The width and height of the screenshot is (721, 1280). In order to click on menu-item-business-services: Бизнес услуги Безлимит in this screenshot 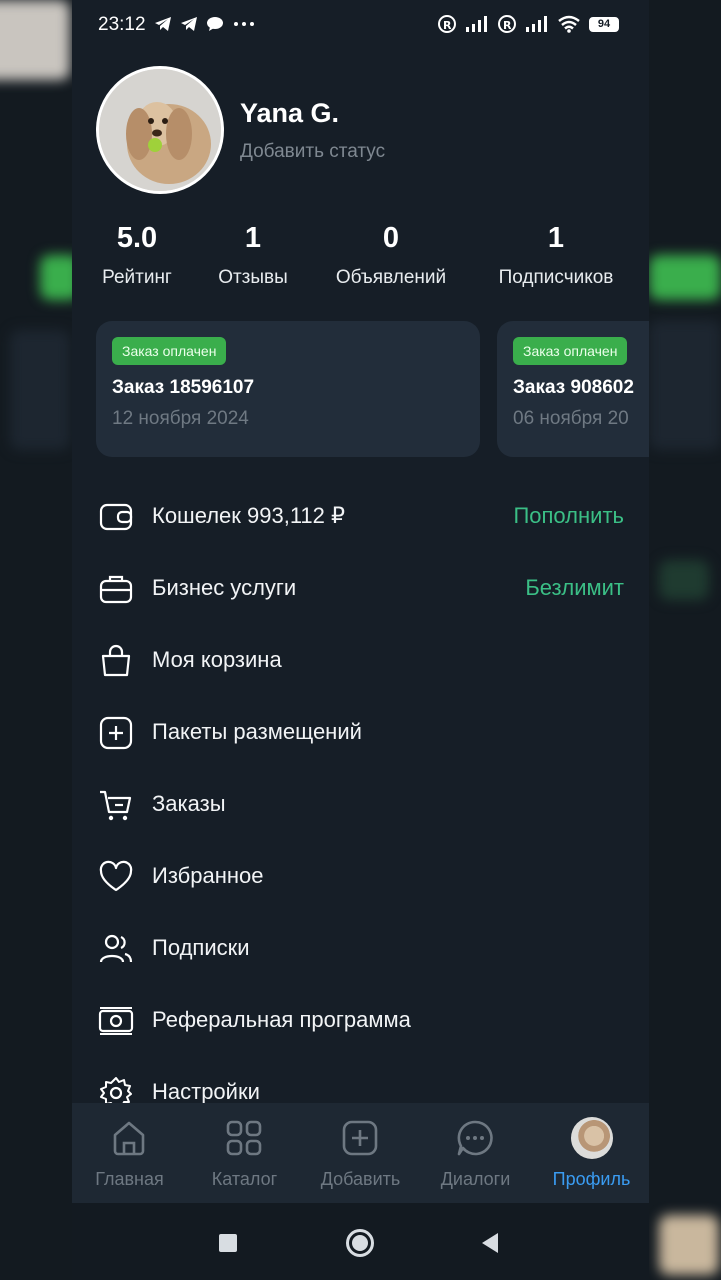, I will do `click(360, 589)`.